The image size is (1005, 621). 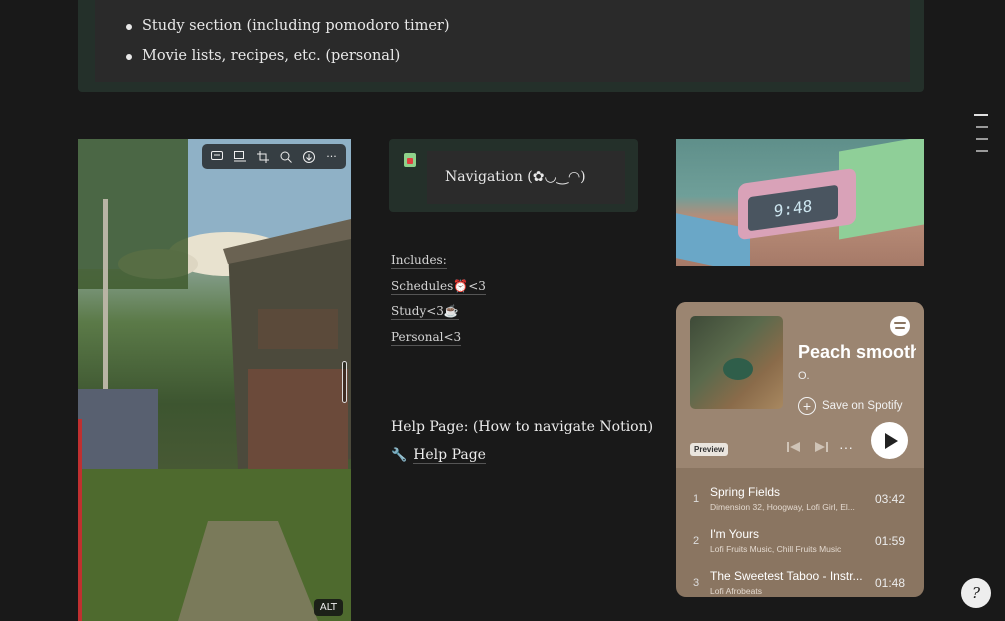 I want to click on track-name: I'm Yours, so click(x=734, y=534).